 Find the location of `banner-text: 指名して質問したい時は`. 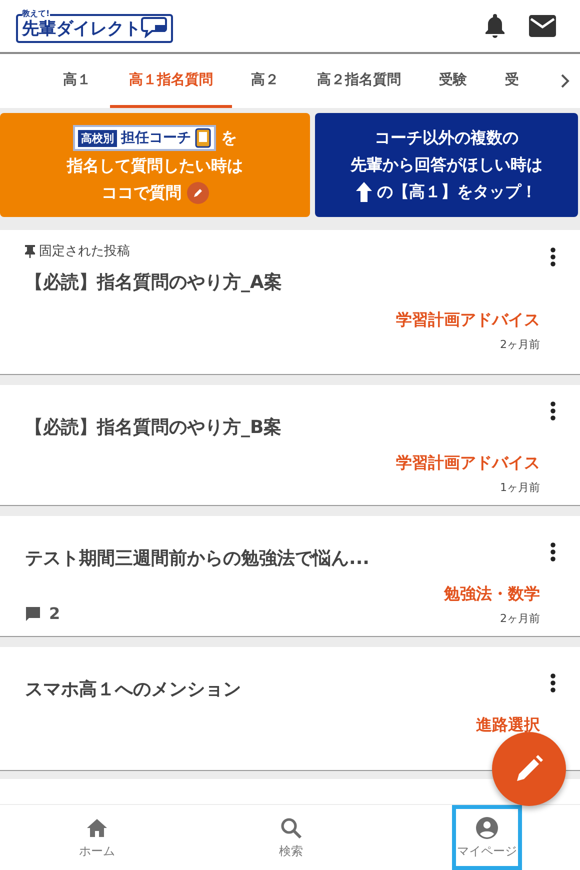

banner-text: 指名して質問したい時は is located at coordinates (155, 166).